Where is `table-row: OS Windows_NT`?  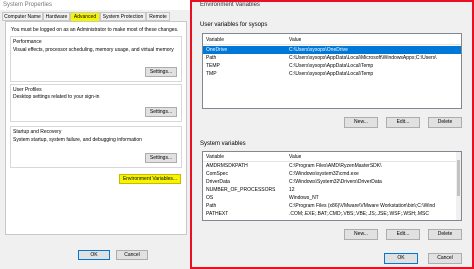 table-row: OS Windows_NT is located at coordinates (332, 198).